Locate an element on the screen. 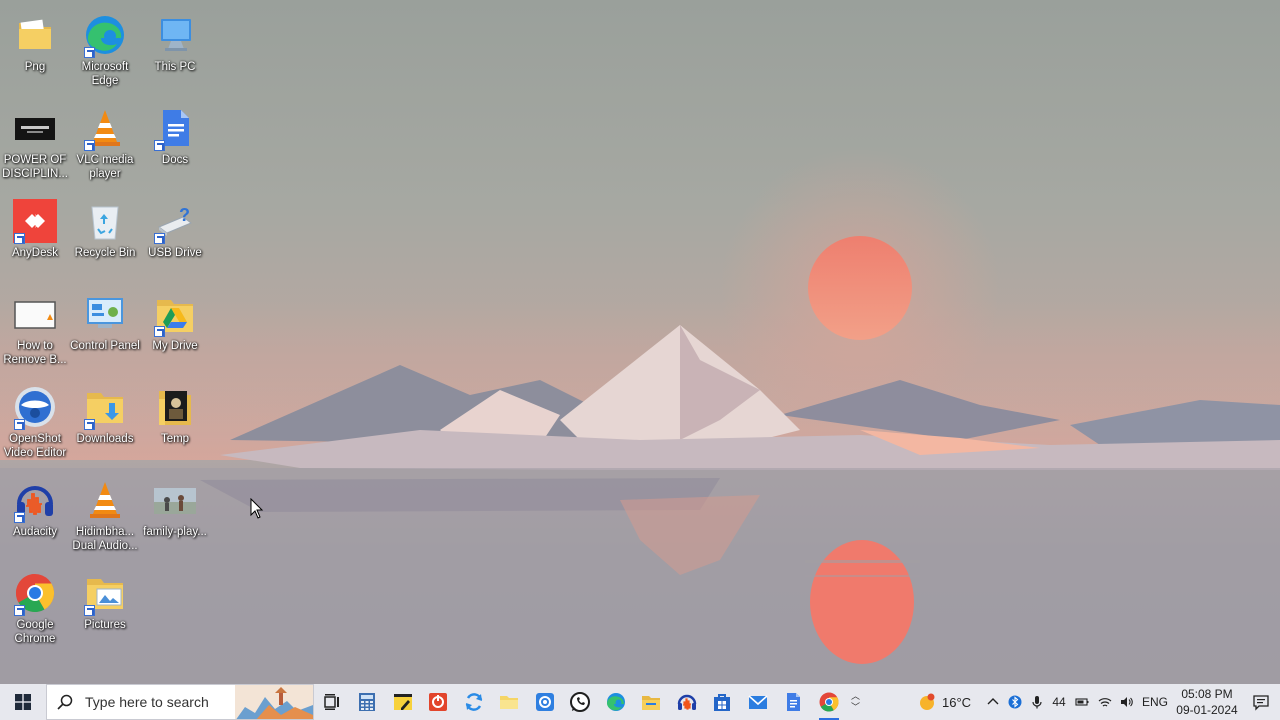  wifi-icon is located at coordinates (1105, 702).